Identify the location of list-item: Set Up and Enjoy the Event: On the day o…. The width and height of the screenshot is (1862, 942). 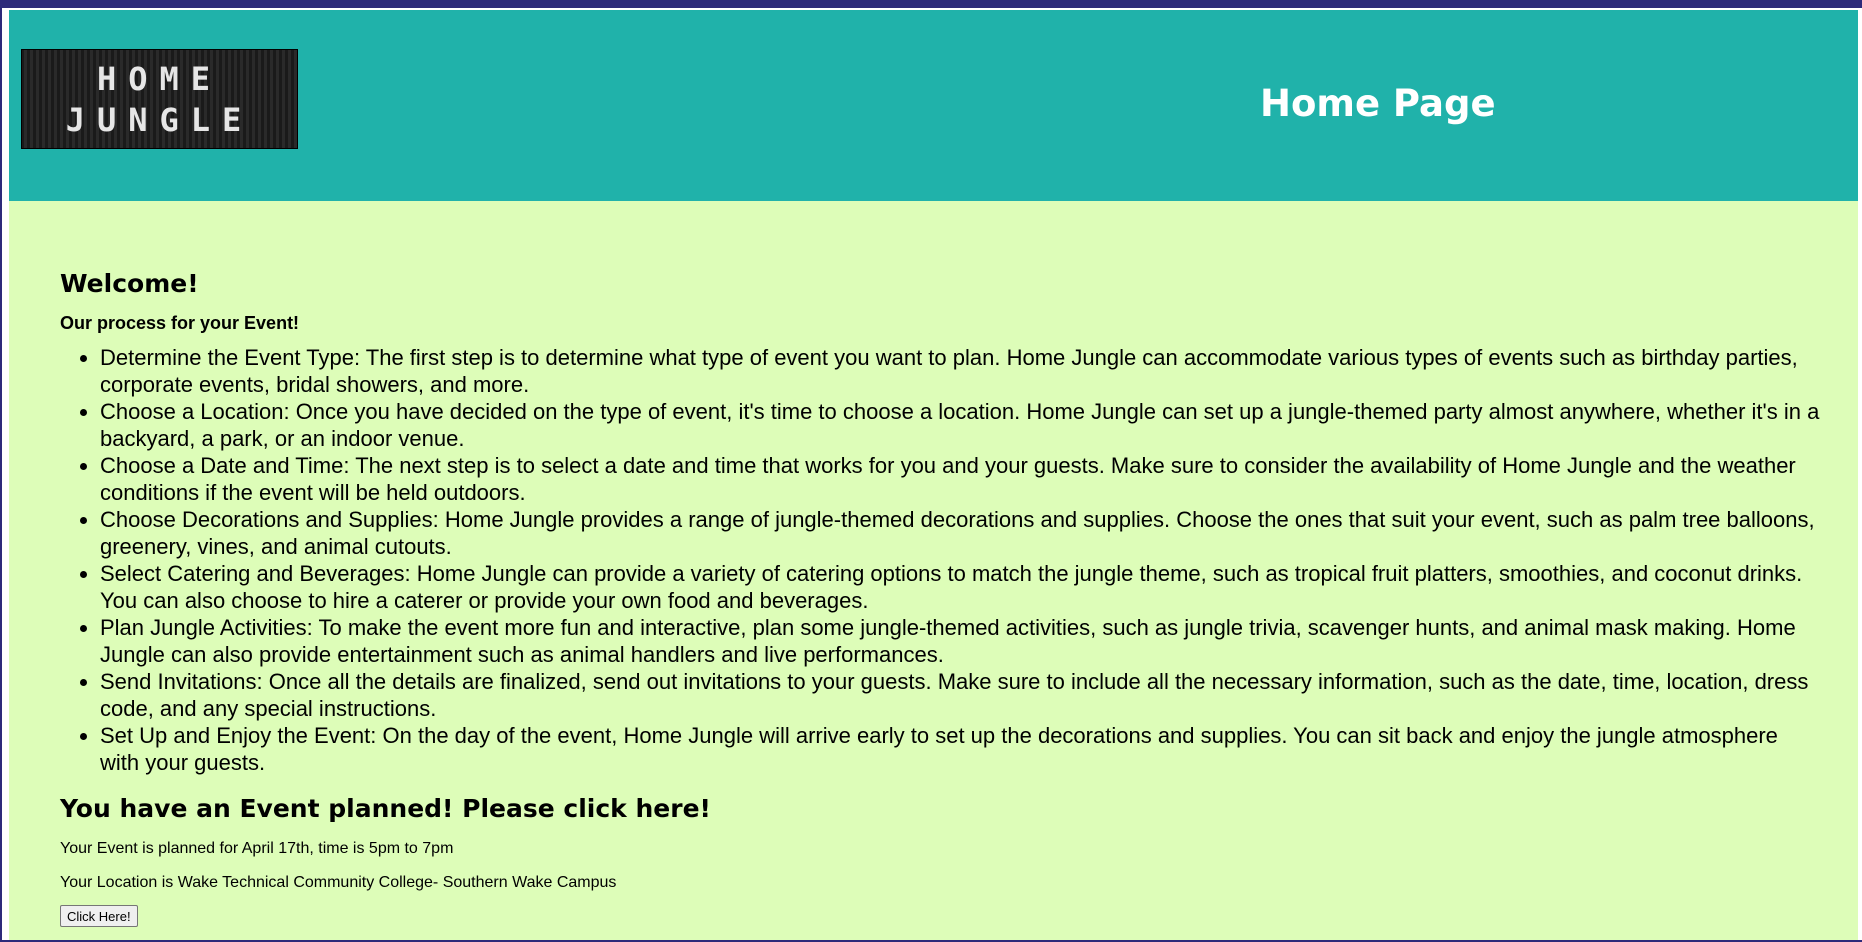
(960, 749).